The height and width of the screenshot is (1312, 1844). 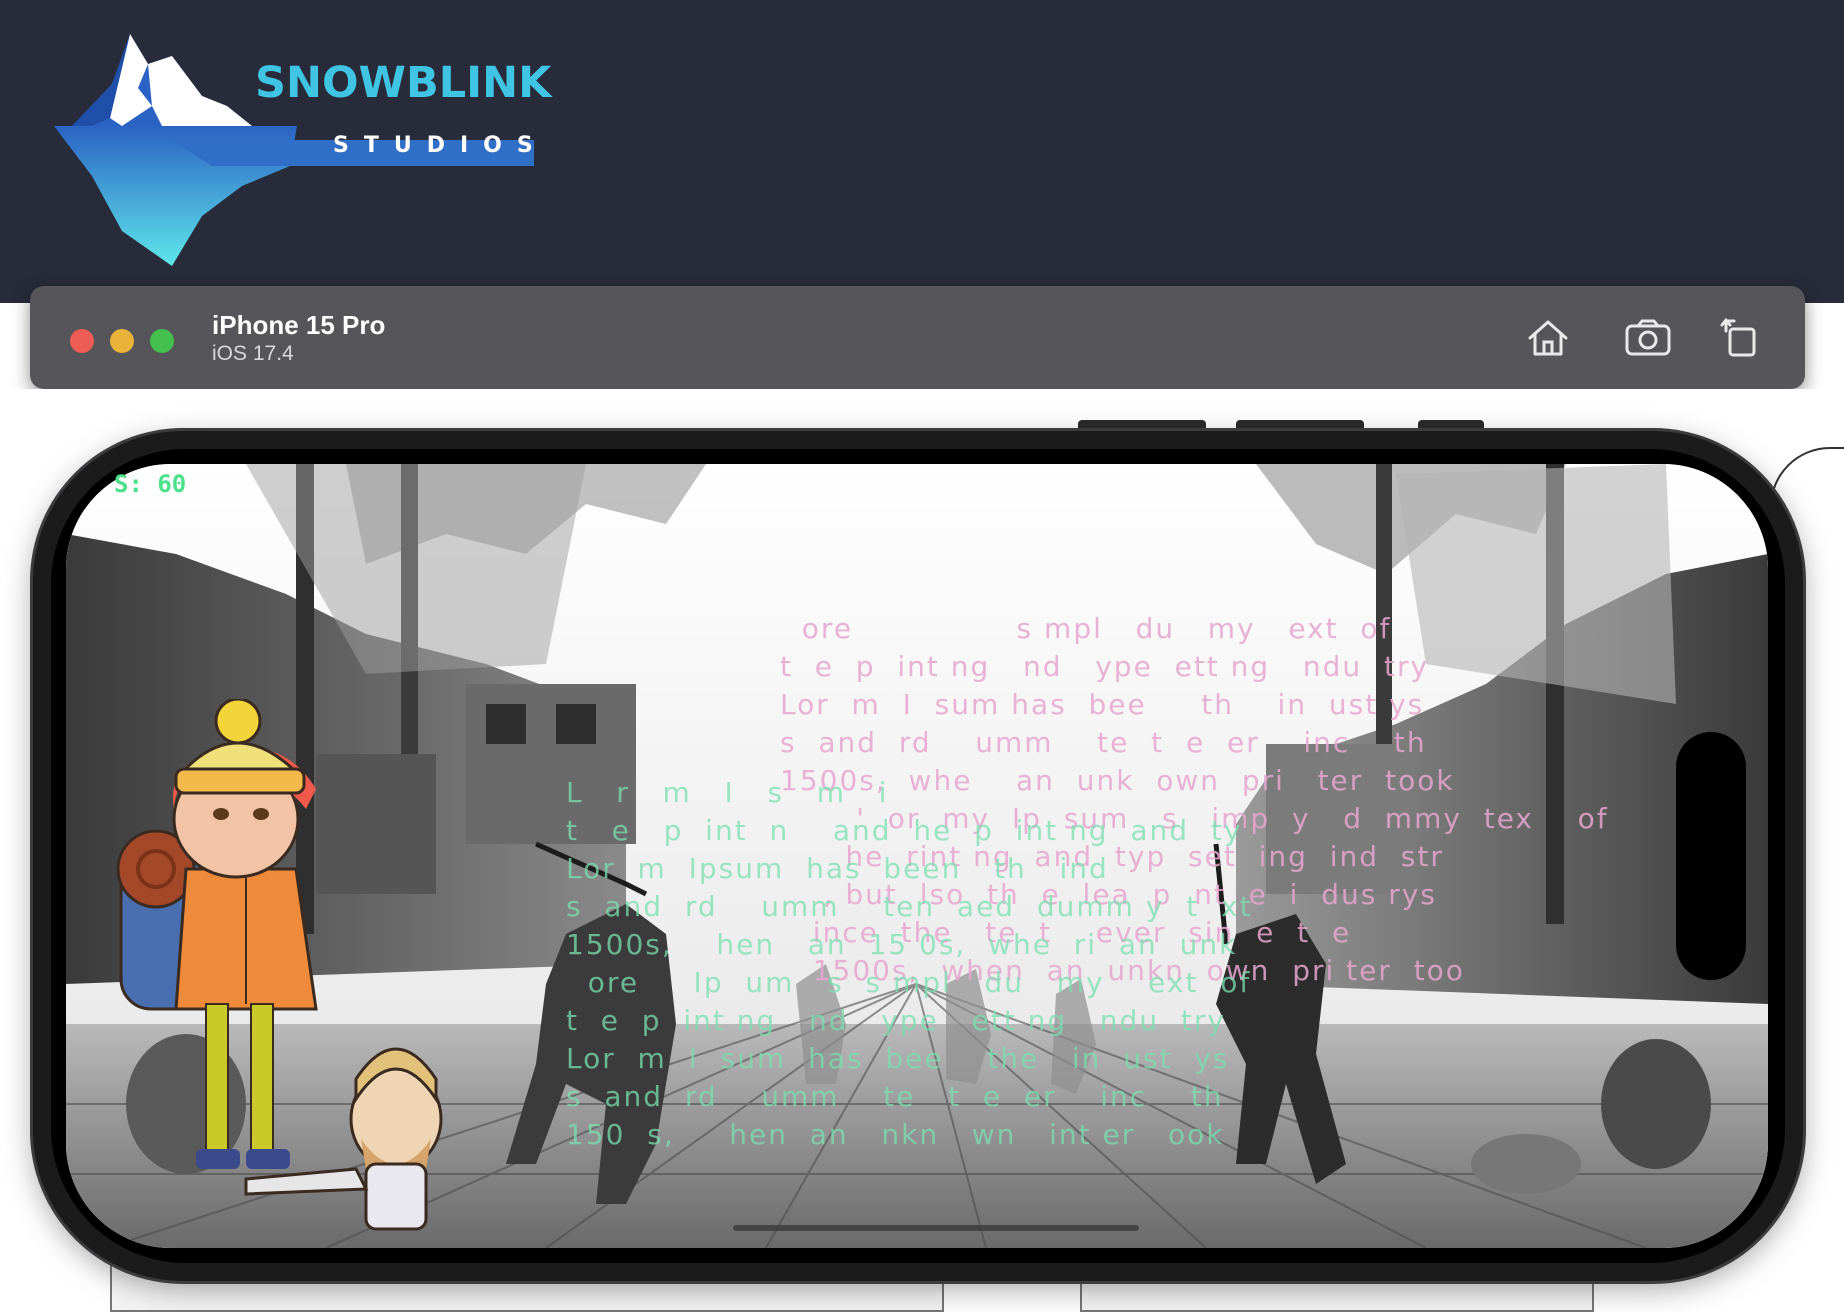 I want to click on home-indicator, so click(x=936, y=1228).